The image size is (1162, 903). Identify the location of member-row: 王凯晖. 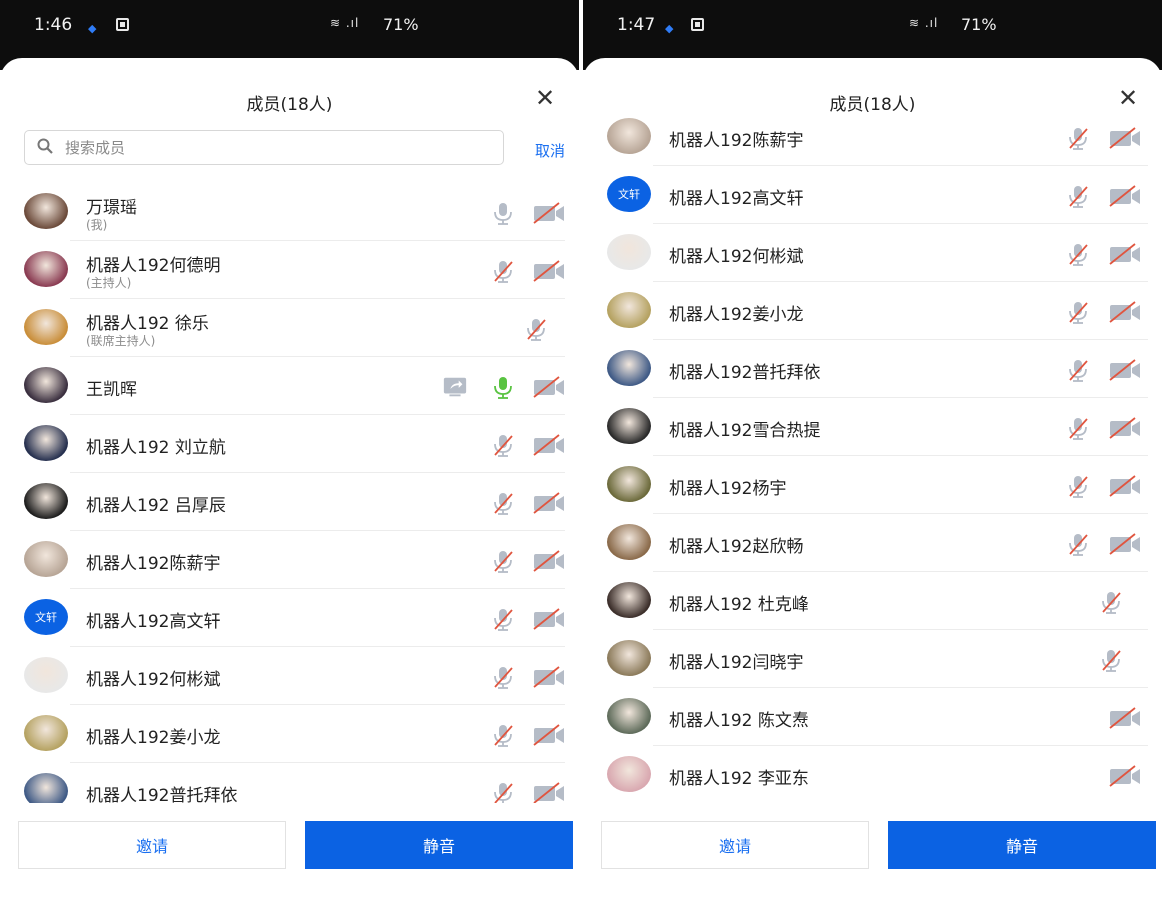
(289, 386).